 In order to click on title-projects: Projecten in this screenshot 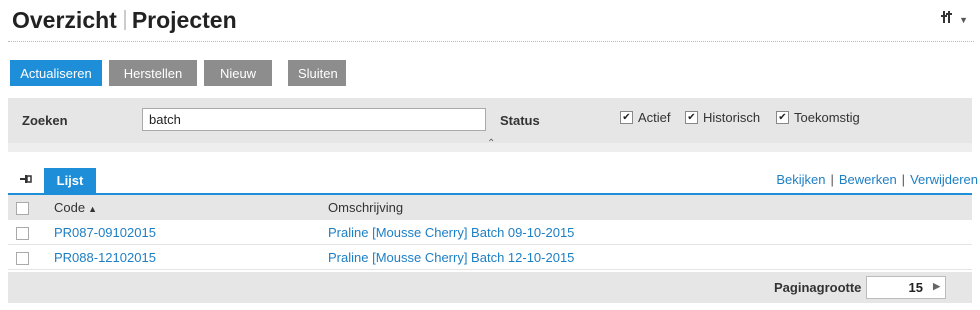, I will do `click(184, 19)`.